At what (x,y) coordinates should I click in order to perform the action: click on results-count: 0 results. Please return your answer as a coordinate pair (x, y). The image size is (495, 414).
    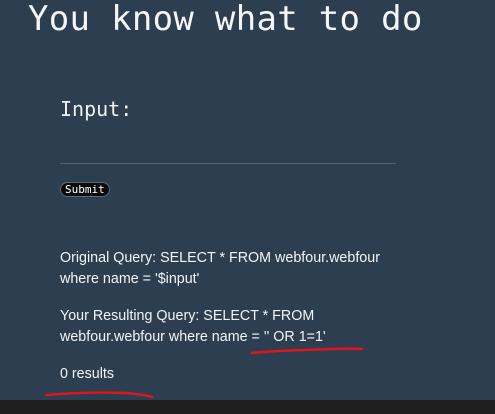
    Looking at the image, I should click on (87, 374).